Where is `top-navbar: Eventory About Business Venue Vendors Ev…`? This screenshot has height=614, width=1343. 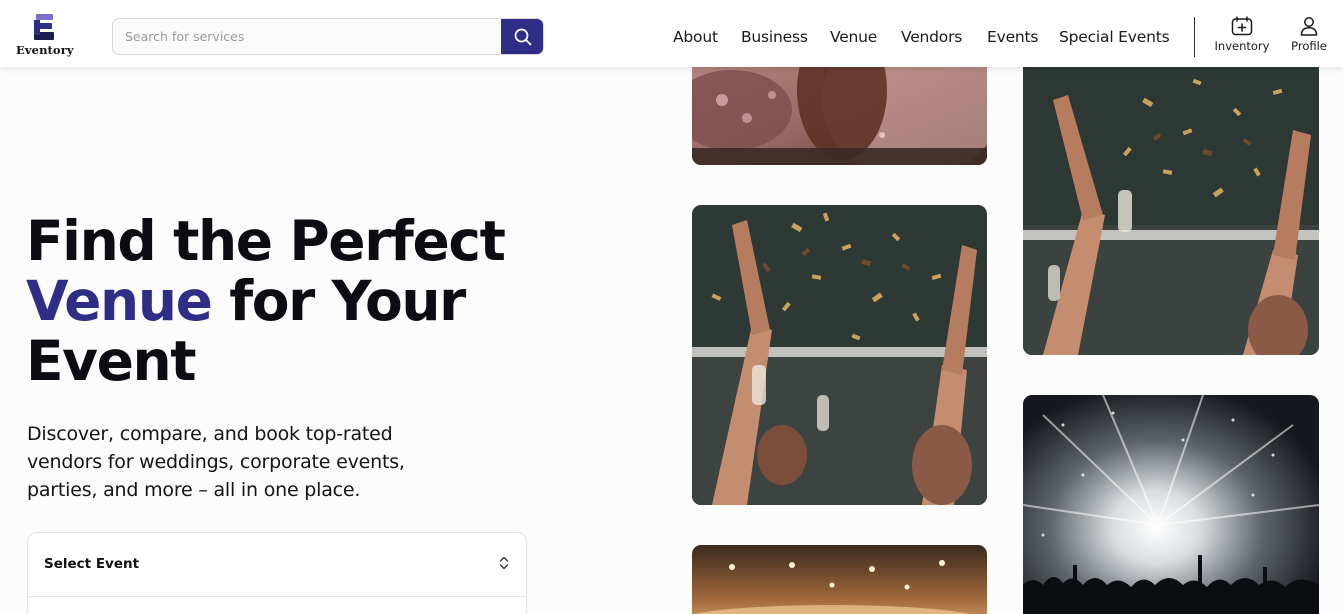
top-navbar: Eventory About Business Venue Vendors Ev… is located at coordinates (671, 33).